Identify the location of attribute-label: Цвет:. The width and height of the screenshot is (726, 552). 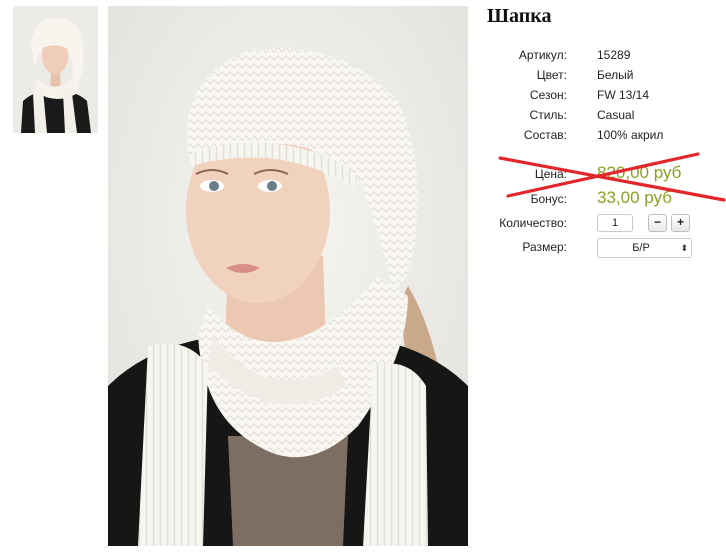
(551, 75).